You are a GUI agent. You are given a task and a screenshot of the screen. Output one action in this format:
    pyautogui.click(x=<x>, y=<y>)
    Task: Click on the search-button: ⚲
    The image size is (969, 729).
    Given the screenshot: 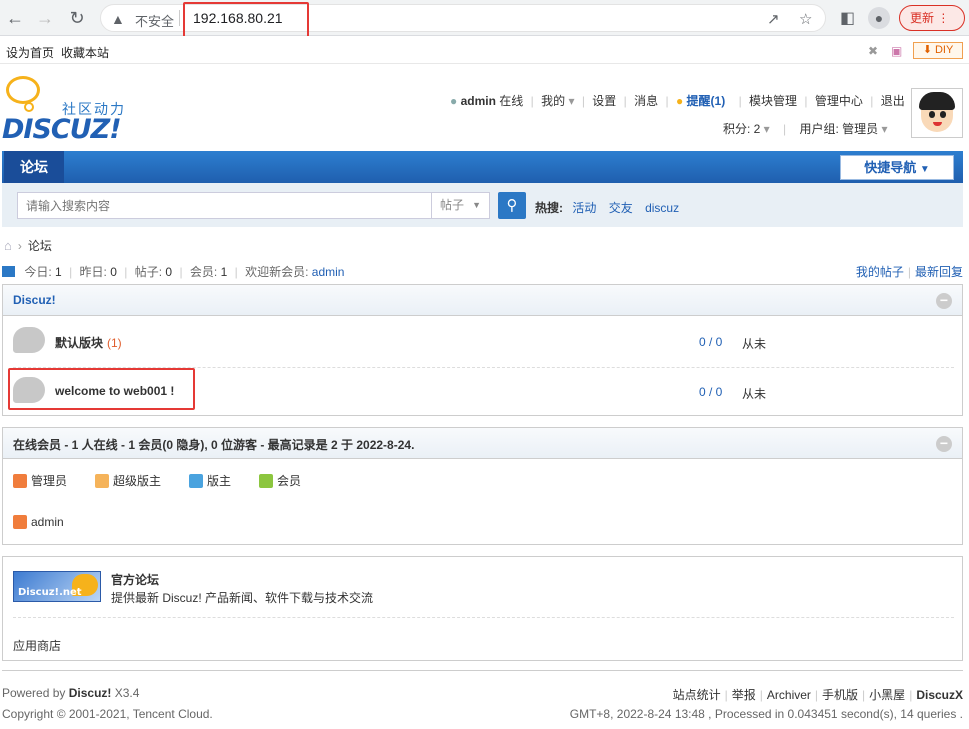 What is the action you would take?
    pyautogui.click(x=512, y=205)
    